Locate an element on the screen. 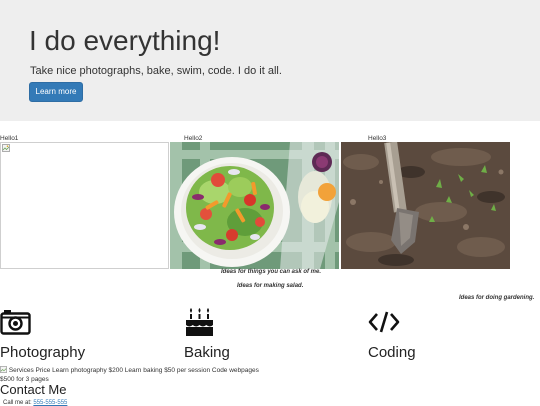 Image resolution: width=540 pixels, height=406 pixels. garden-spade-soil-photo is located at coordinates (425, 205).